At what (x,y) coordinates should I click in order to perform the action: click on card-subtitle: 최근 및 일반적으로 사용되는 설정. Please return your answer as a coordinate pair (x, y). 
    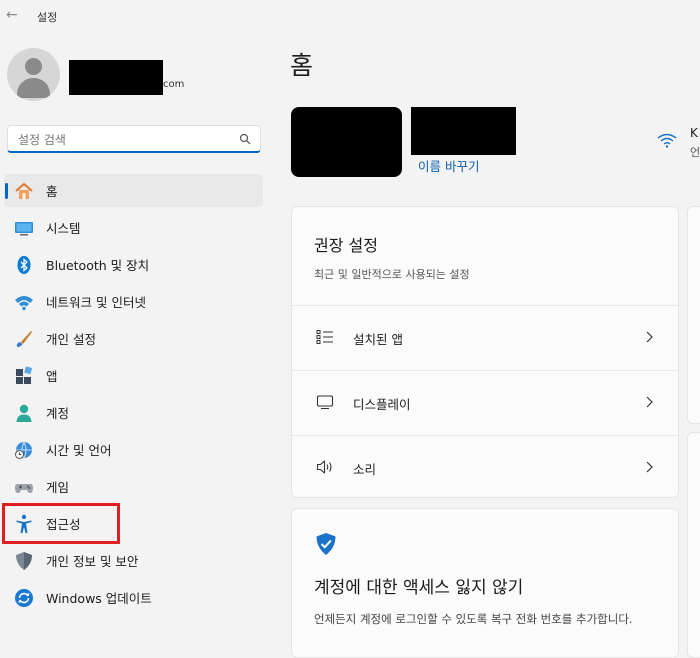
    Looking at the image, I should click on (392, 274).